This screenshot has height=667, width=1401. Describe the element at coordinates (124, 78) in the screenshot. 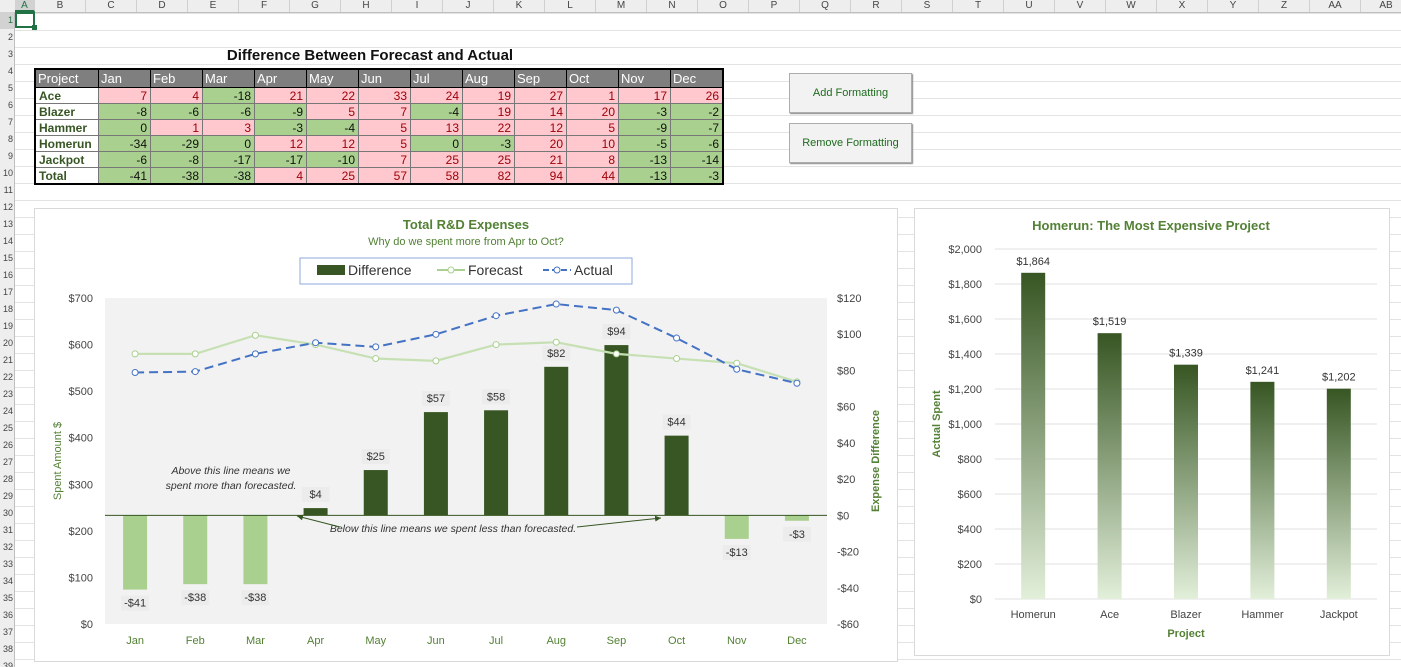

I see `table-header-jan: Jan` at that location.